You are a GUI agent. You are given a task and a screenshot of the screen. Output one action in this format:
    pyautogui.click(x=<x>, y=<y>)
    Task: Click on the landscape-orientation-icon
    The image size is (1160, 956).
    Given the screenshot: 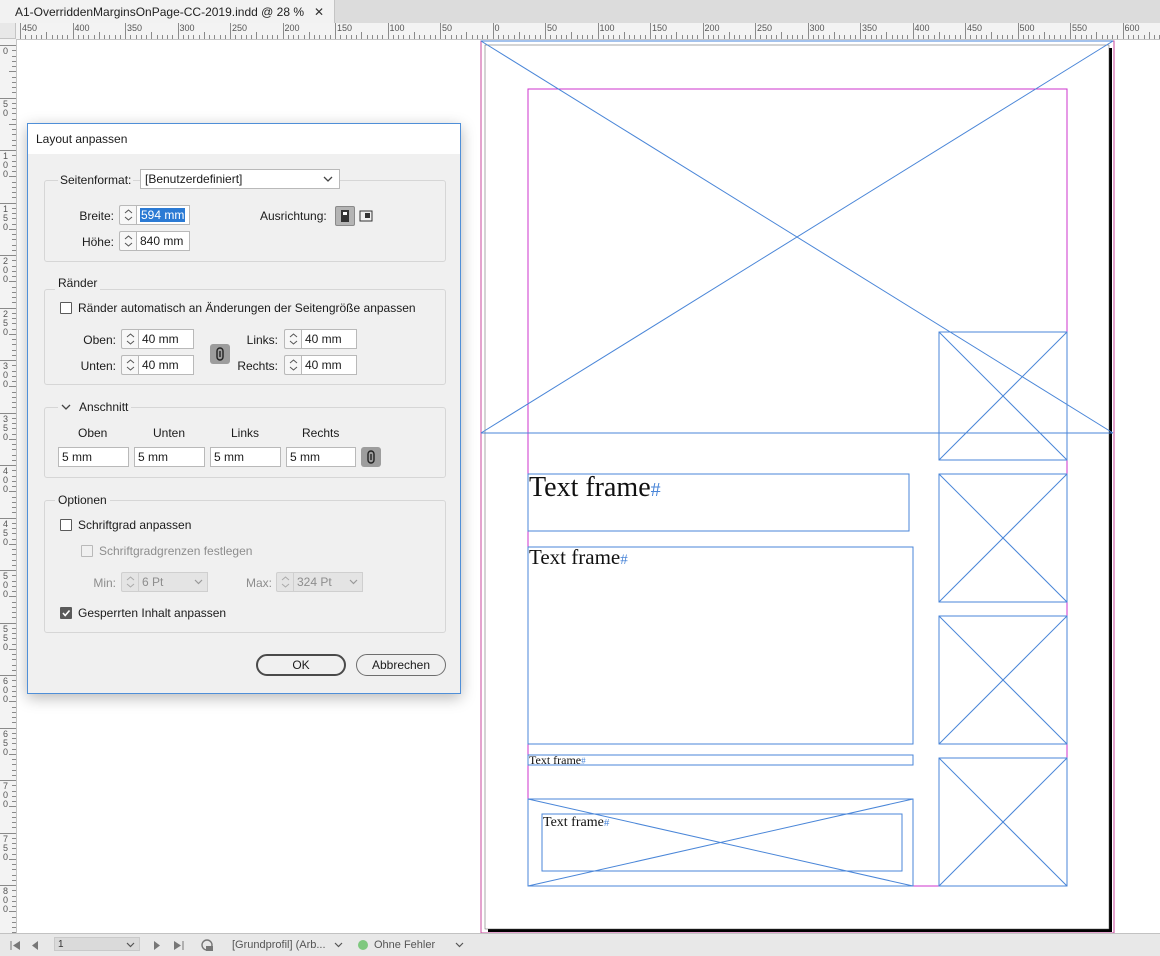 What is the action you would take?
    pyautogui.click(x=366, y=216)
    